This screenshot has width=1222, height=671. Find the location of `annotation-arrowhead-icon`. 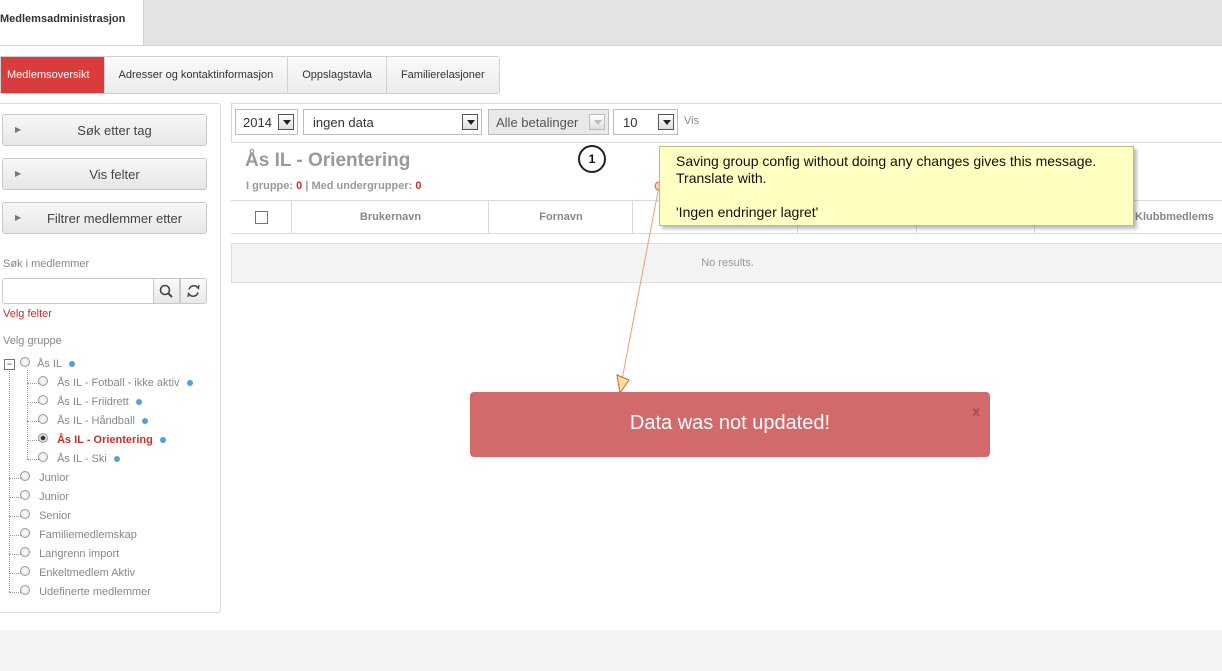

annotation-arrowhead-icon is located at coordinates (623, 384).